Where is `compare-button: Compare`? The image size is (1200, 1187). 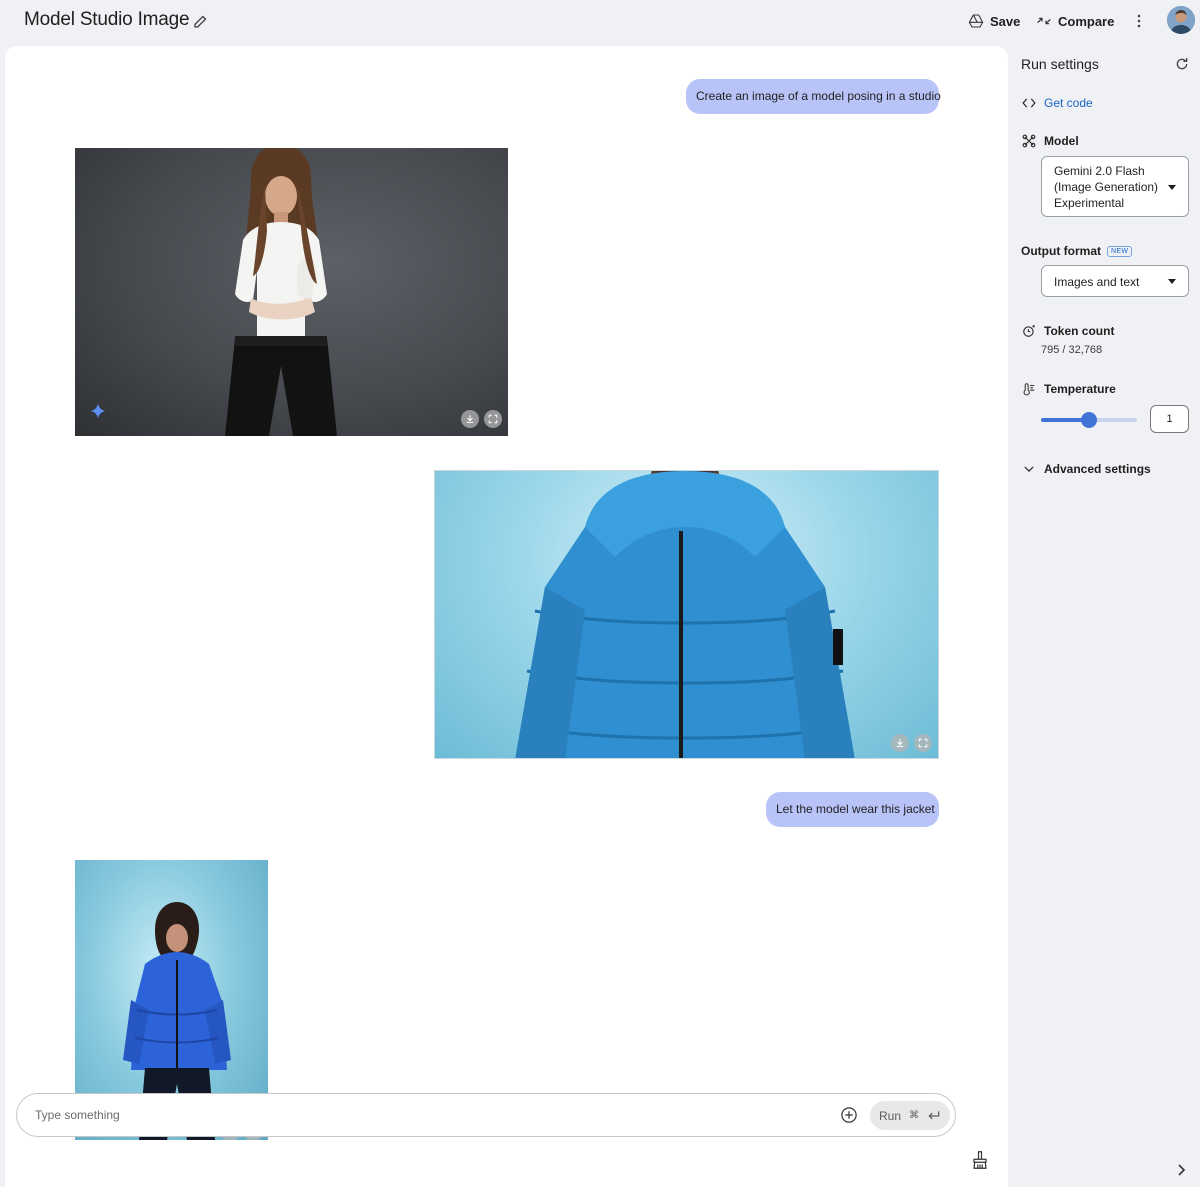 compare-button: Compare is located at coordinates (1075, 21).